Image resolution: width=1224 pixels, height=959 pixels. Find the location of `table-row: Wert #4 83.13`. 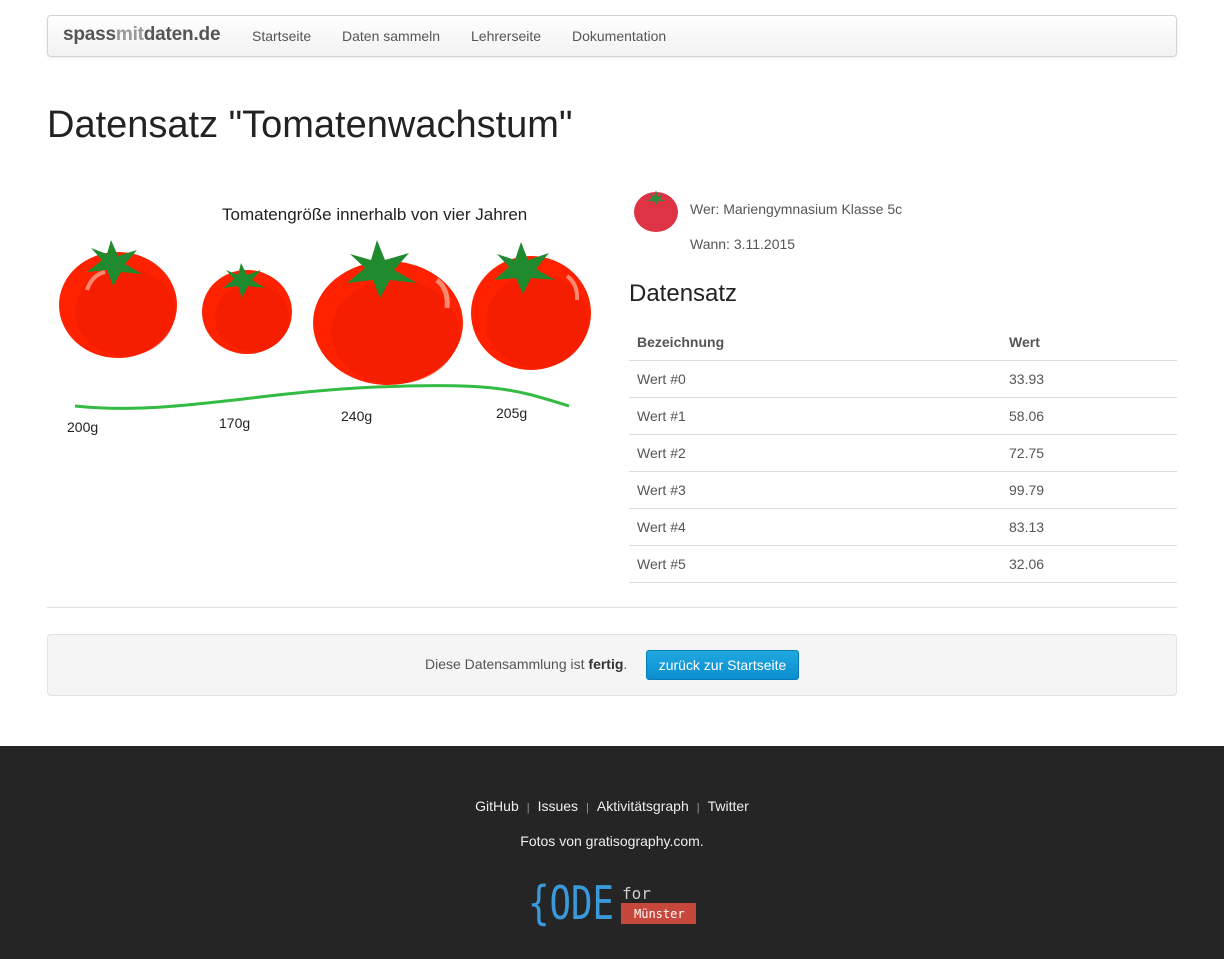

table-row: Wert #4 83.13 is located at coordinates (903, 527).